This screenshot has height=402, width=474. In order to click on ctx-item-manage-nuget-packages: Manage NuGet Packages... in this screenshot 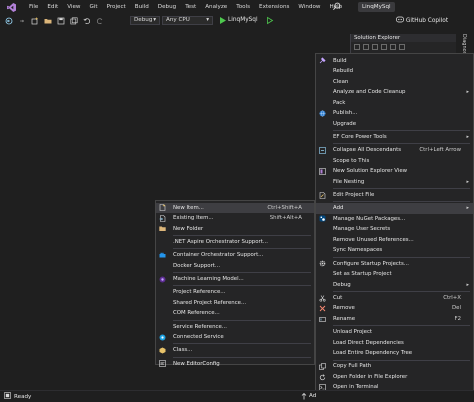, I will do `click(394, 219)`.